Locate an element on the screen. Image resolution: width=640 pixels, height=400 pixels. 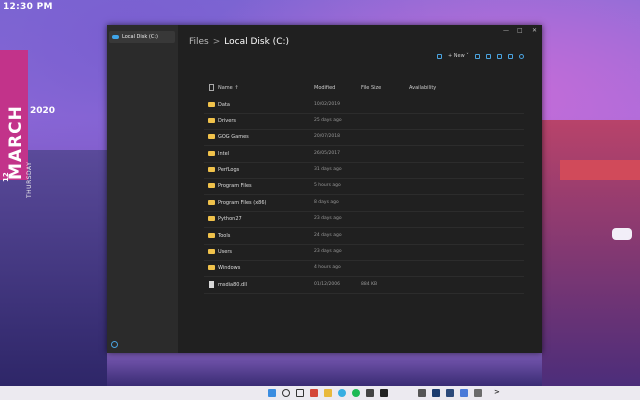
tray-arrow: > is located at coordinates (497, 392).